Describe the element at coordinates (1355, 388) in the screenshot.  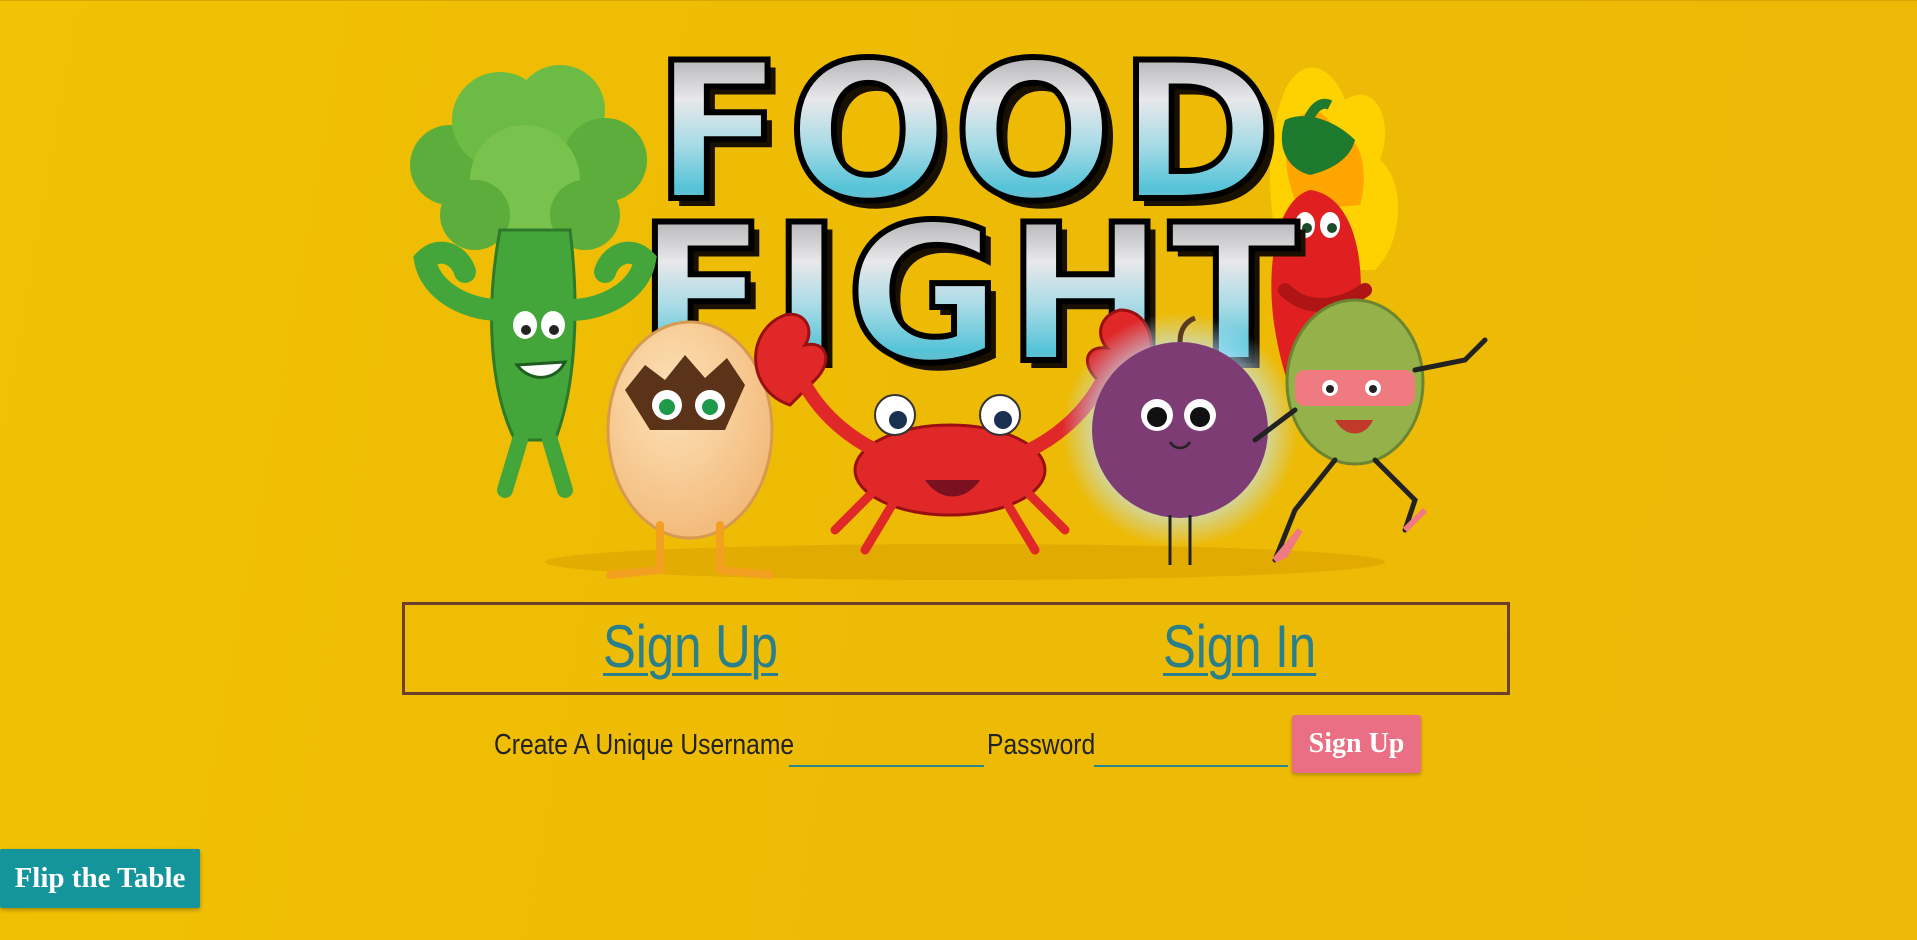
I see `olive-headband` at that location.